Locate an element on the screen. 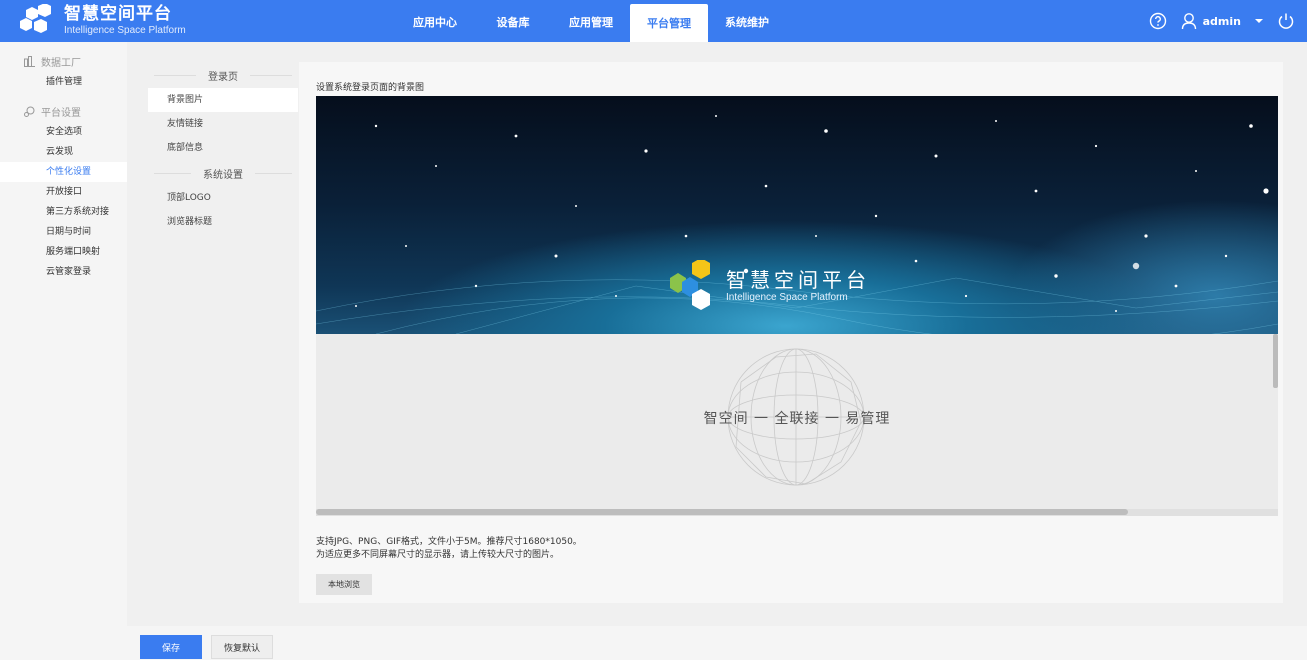 The width and height of the screenshot is (1307, 660). upload-hint-line1: 支持JPG、PNG、GIF格式，文件小于5M。推荐尺寸1680*1050。 is located at coordinates (449, 542).